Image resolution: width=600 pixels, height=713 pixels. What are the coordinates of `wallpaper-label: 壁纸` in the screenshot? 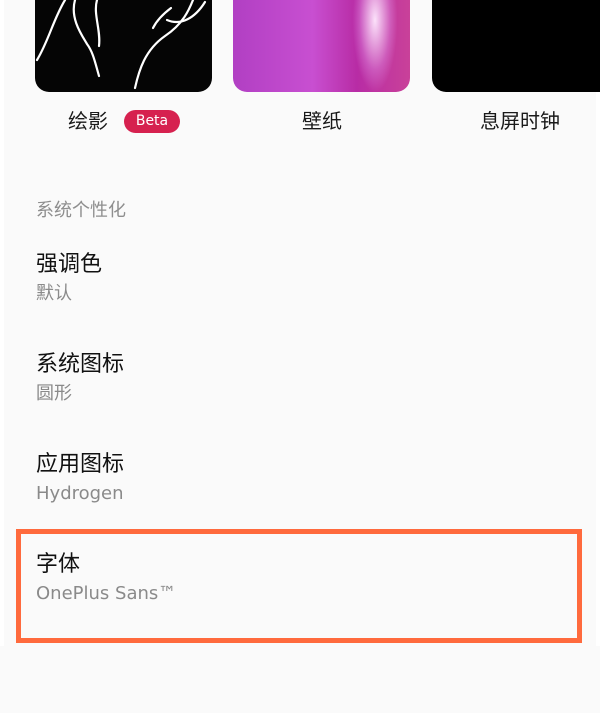 It's located at (322, 121).